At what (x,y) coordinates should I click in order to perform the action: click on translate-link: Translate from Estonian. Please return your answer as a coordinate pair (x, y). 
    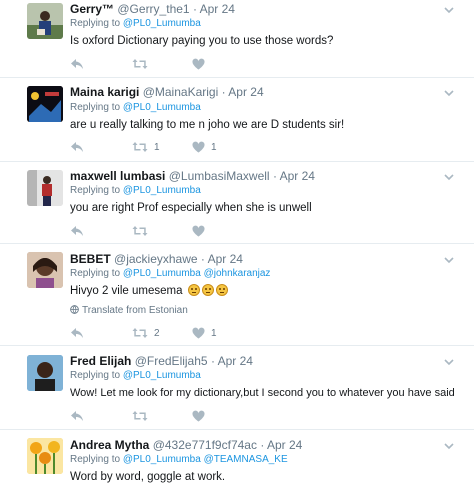
    Looking at the image, I should click on (129, 311).